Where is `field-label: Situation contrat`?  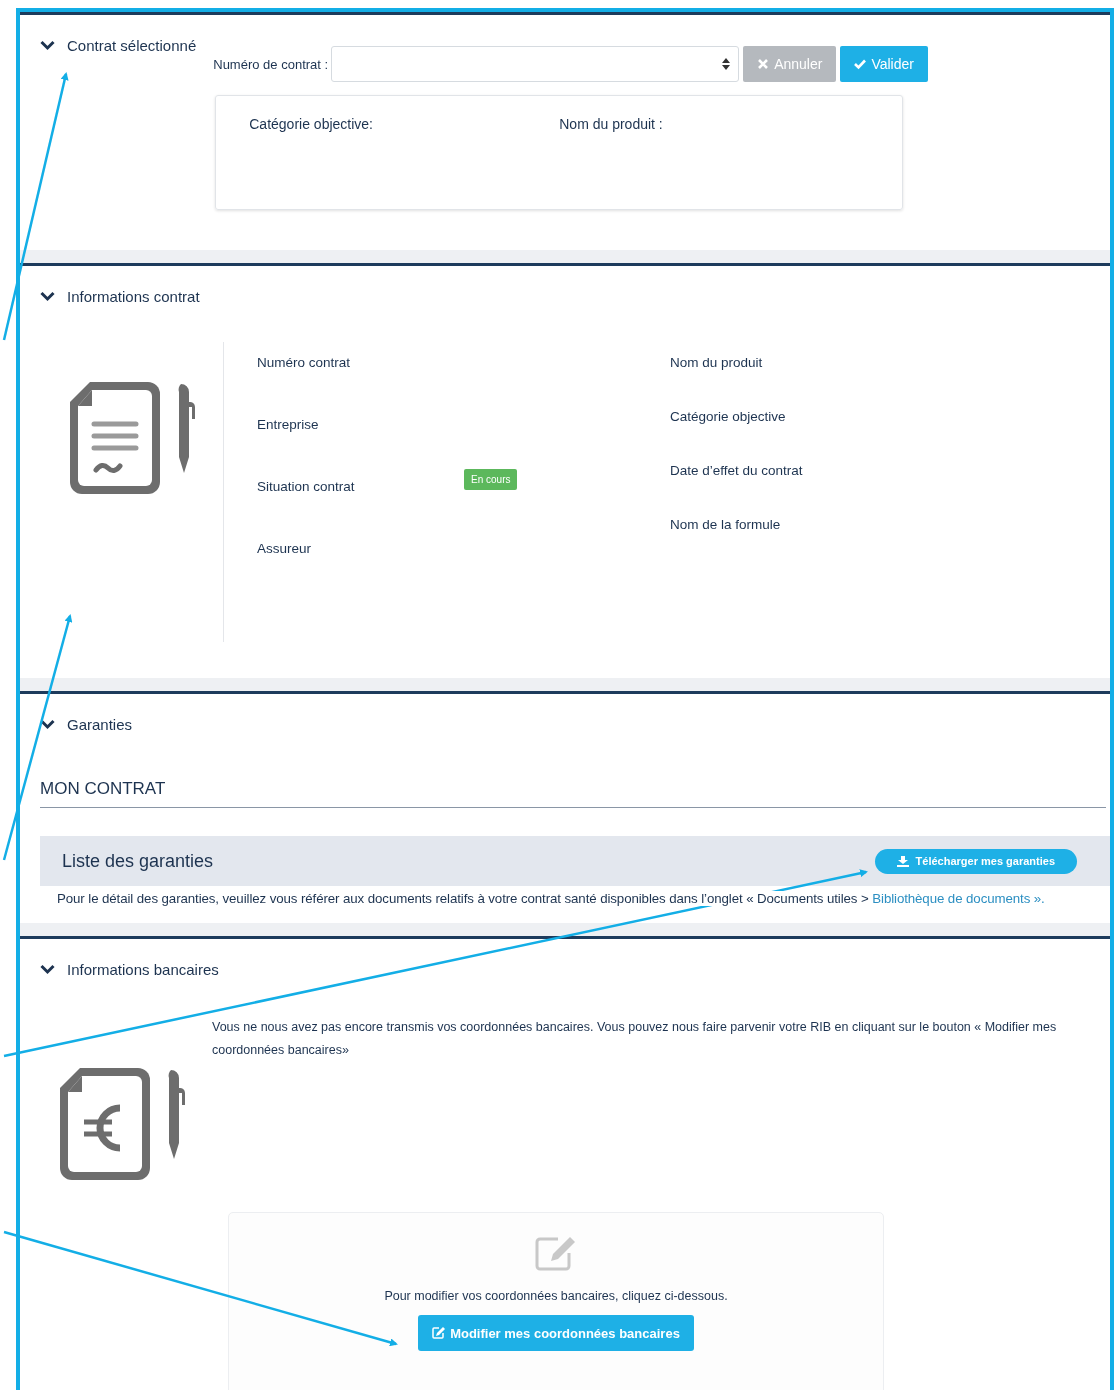 field-label: Situation contrat is located at coordinates (306, 486).